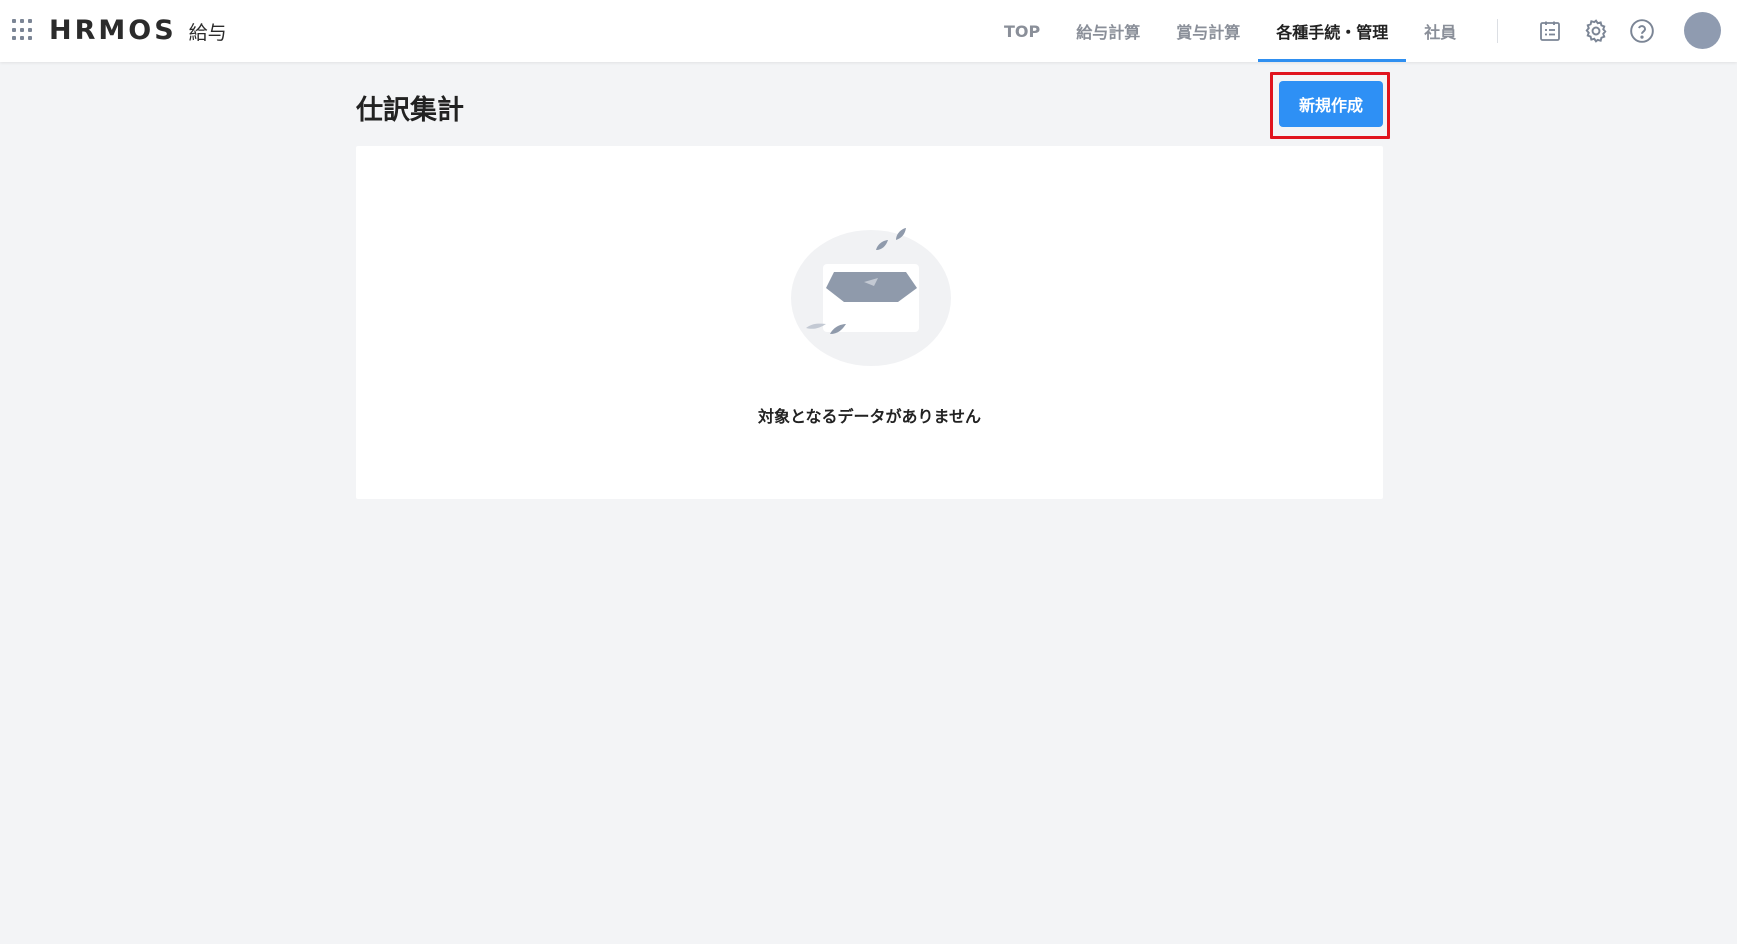 Image resolution: width=1737 pixels, height=944 pixels. Describe the element at coordinates (1497, 31) in the screenshot. I see `nav-divider` at that location.